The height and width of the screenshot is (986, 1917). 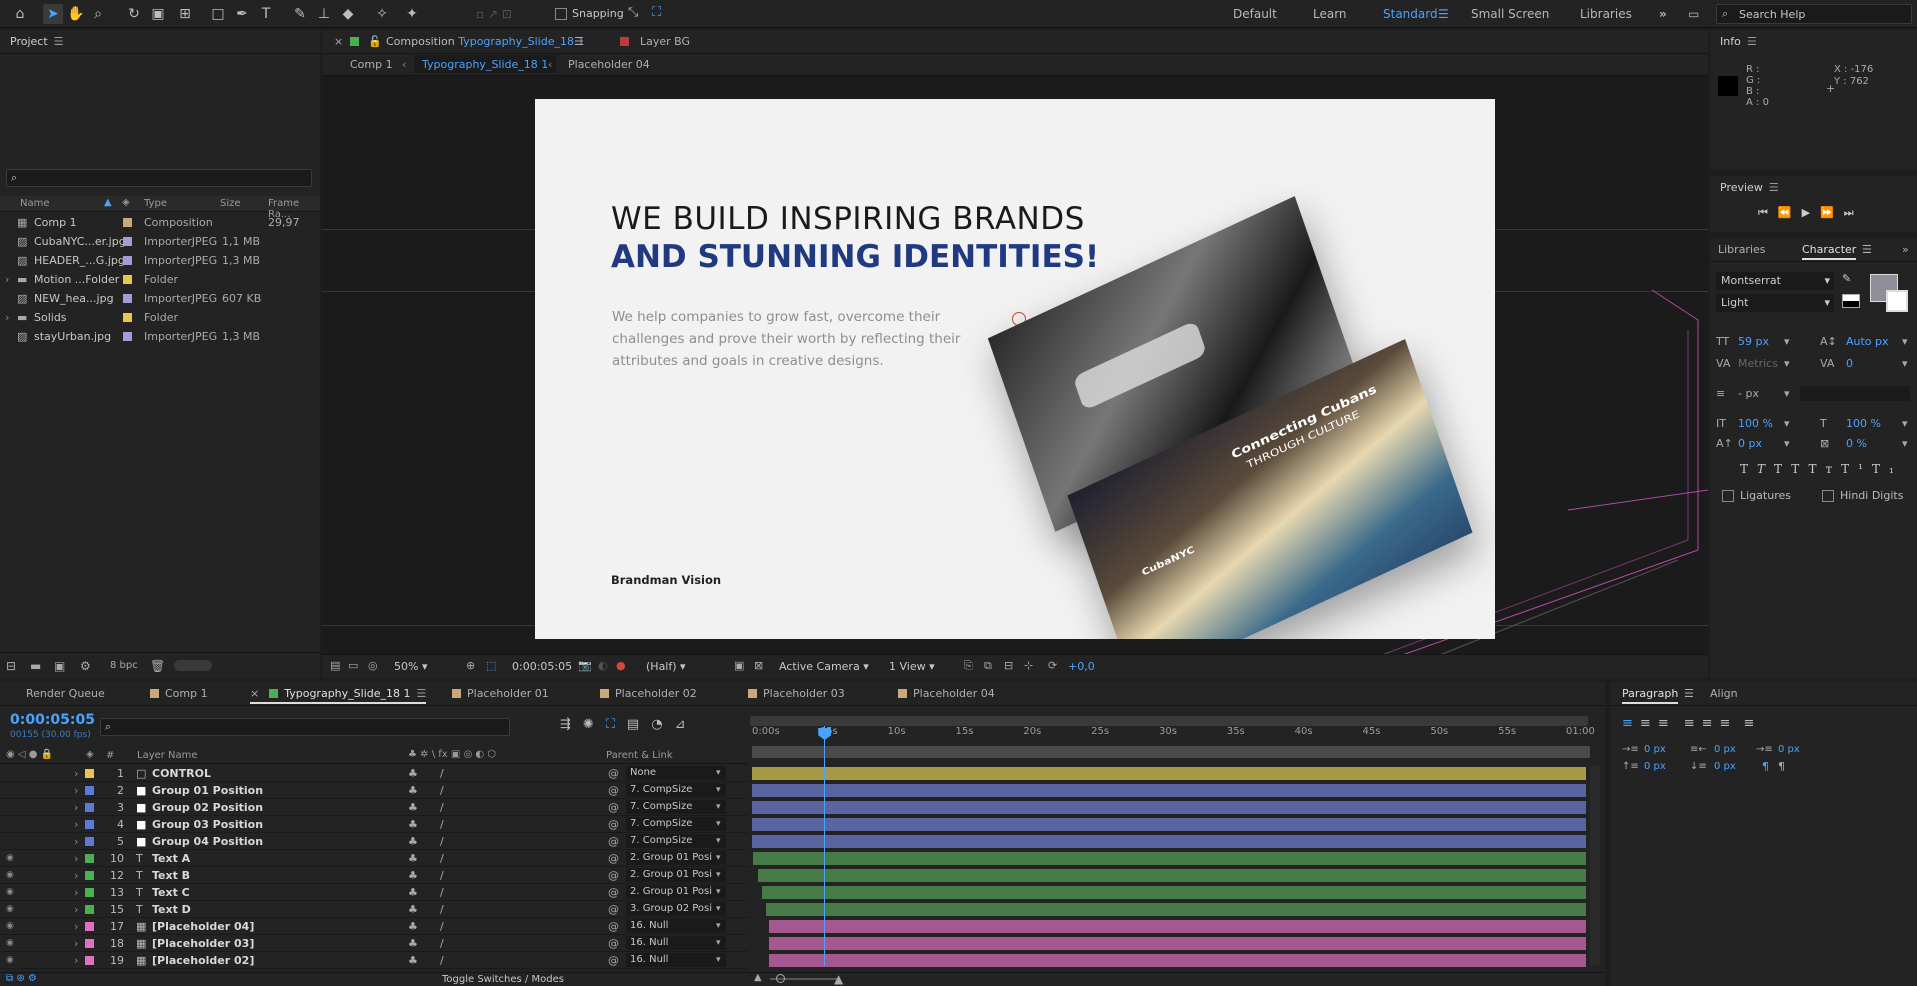 I want to click on zoom-slider-handle, so click(x=780, y=978).